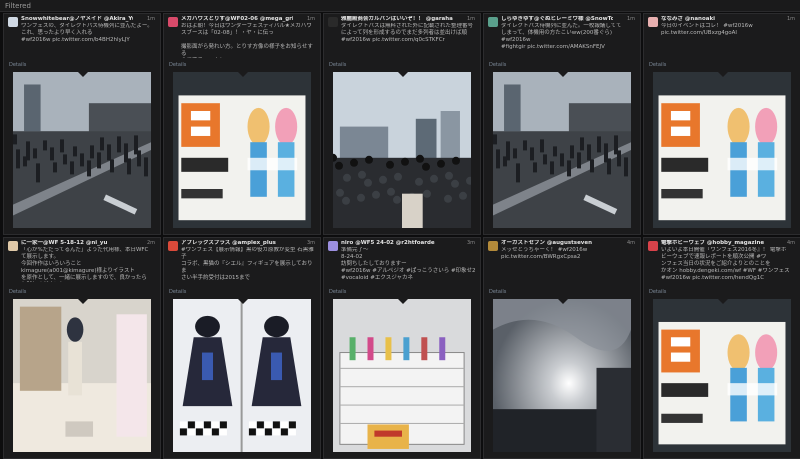  Describe the element at coordinates (717, 243) in the screenshot. I see `tweet-username: 電撃ホビーウェブ @hobby_magazine` at that location.